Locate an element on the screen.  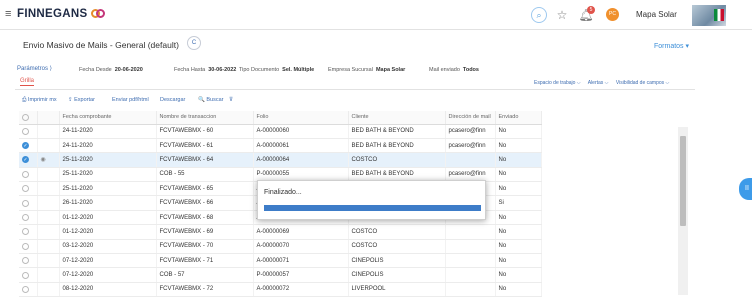
alertas-dropdown: Alertas ⌵ is located at coordinates (598, 83).